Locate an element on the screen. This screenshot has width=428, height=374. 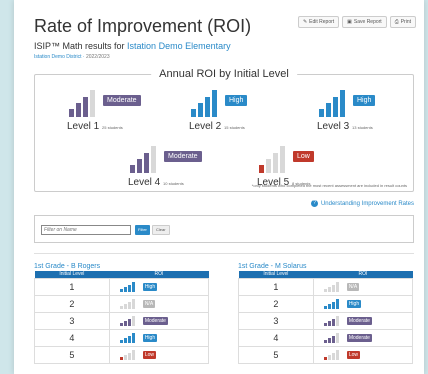
student-count: 15 students is located at coordinates (234, 127).